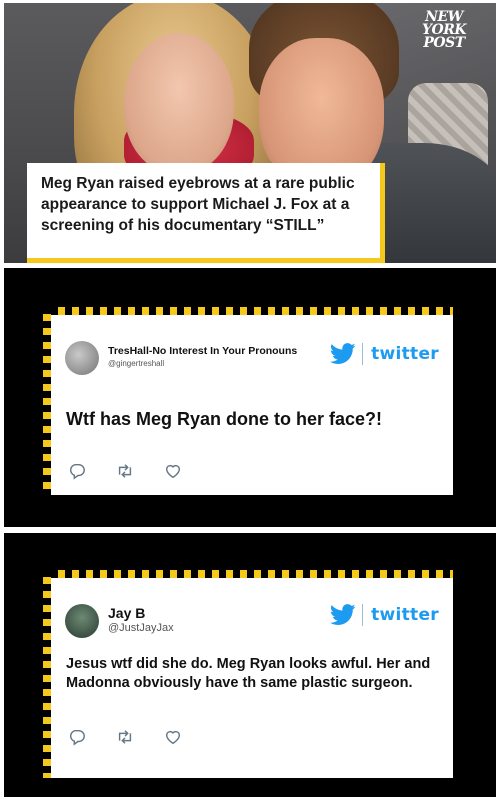 The height and width of the screenshot is (800, 500). I want to click on new-york-post-logo: NEW YORK POST, so click(444, 30).